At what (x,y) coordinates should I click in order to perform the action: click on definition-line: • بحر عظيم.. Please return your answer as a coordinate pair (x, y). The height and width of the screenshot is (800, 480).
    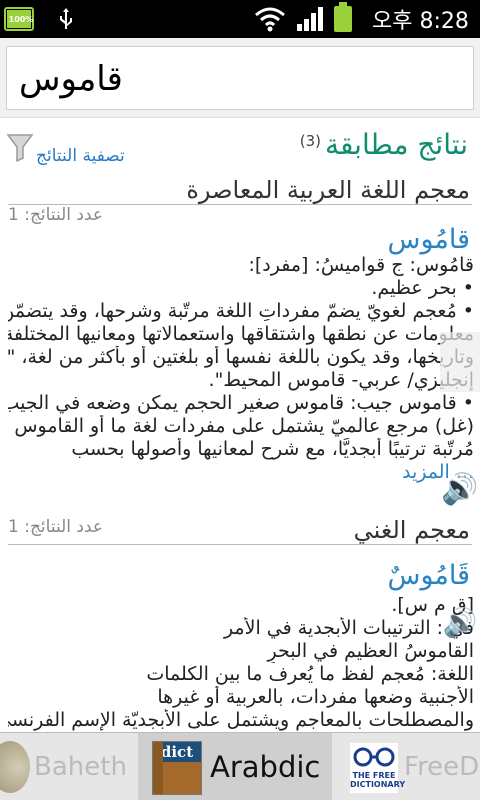
    Looking at the image, I should click on (422, 288).